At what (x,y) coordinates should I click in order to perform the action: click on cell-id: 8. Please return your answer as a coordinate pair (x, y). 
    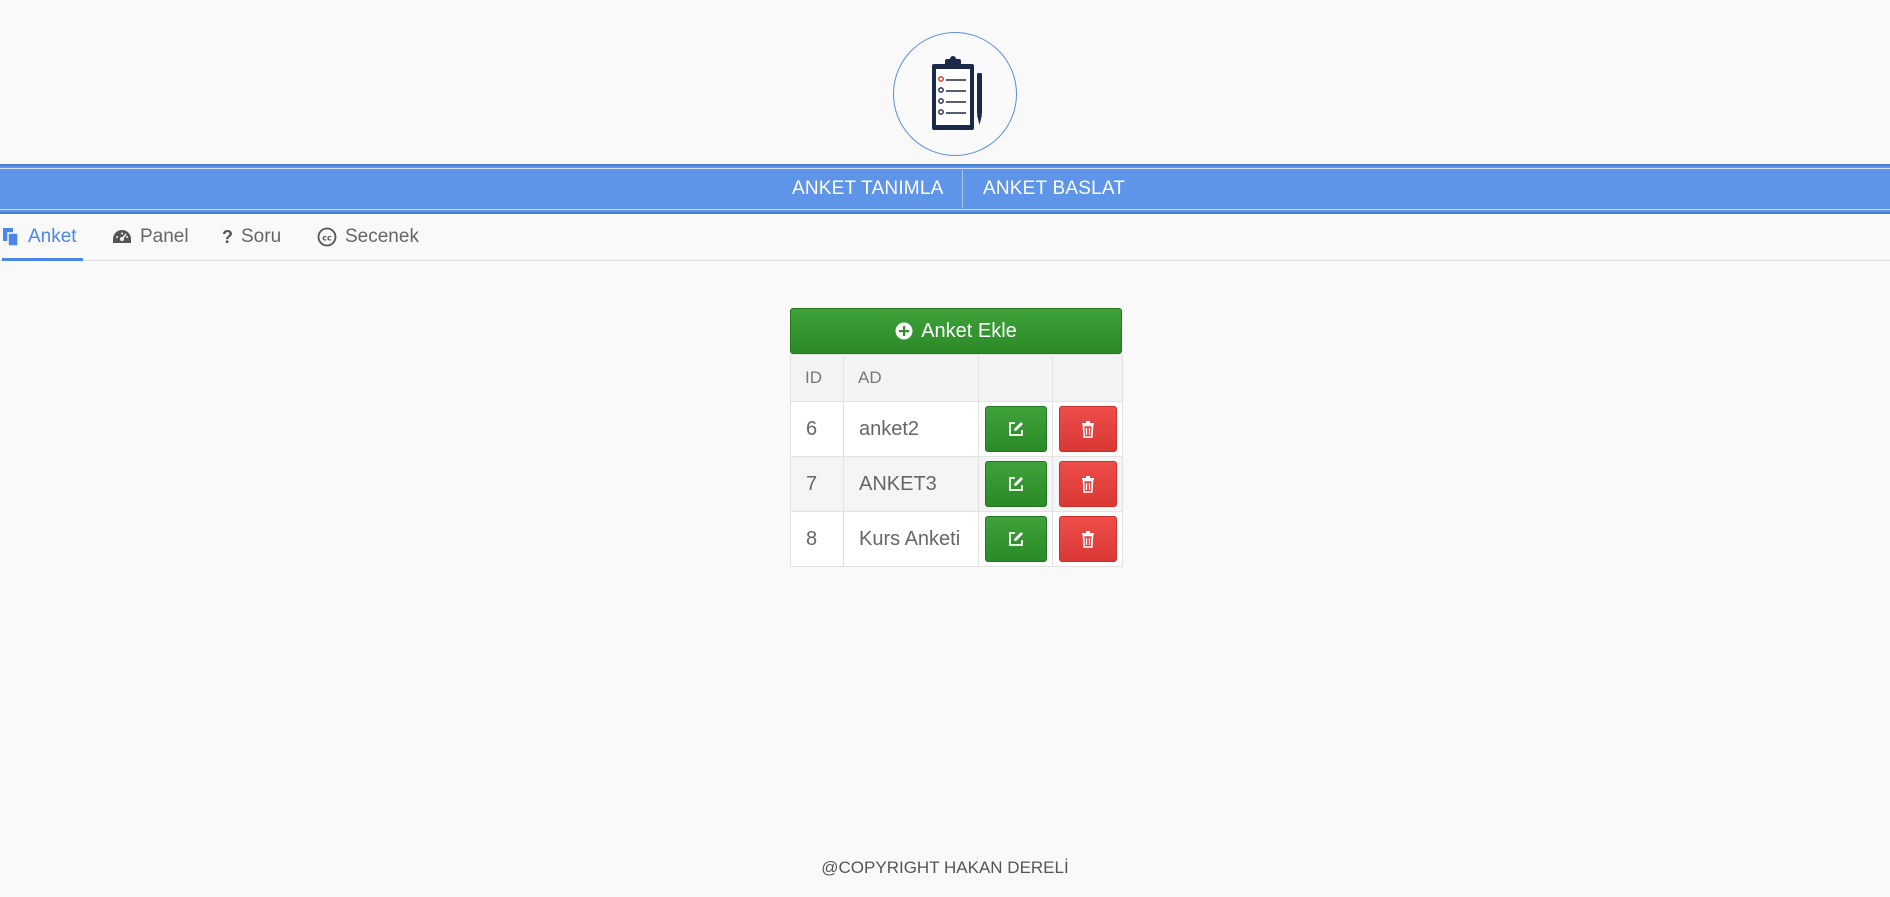
    Looking at the image, I should click on (817, 539).